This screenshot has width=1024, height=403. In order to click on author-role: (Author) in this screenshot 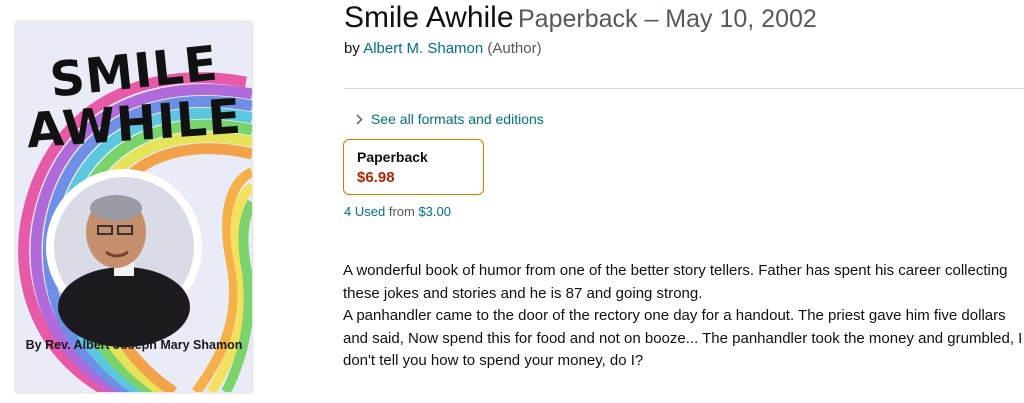, I will do `click(514, 48)`.